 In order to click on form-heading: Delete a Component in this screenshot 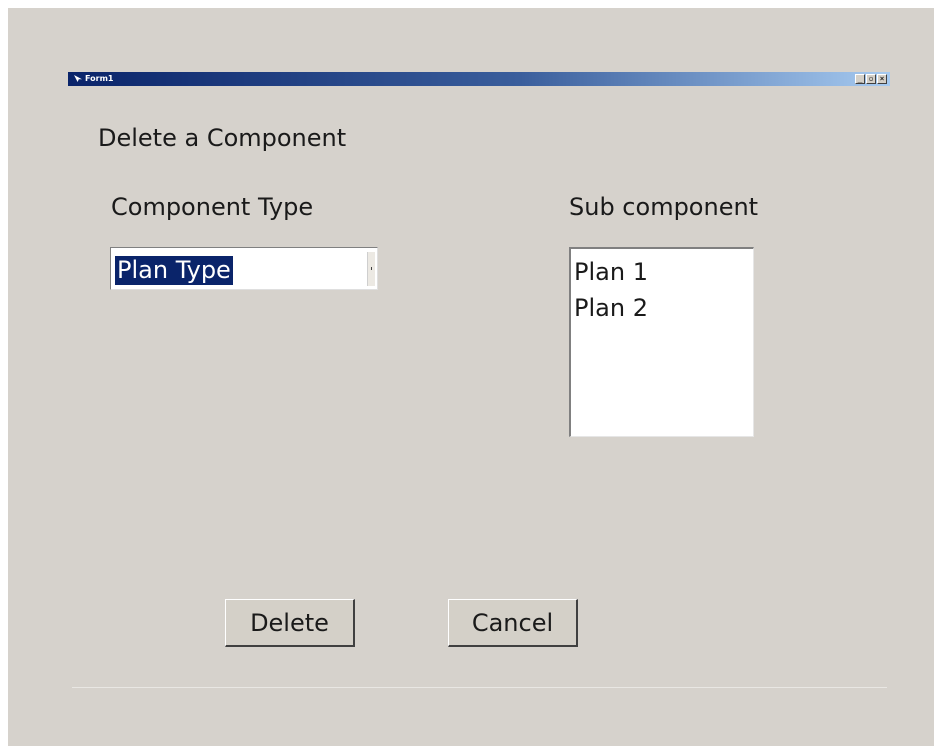, I will do `click(222, 138)`.